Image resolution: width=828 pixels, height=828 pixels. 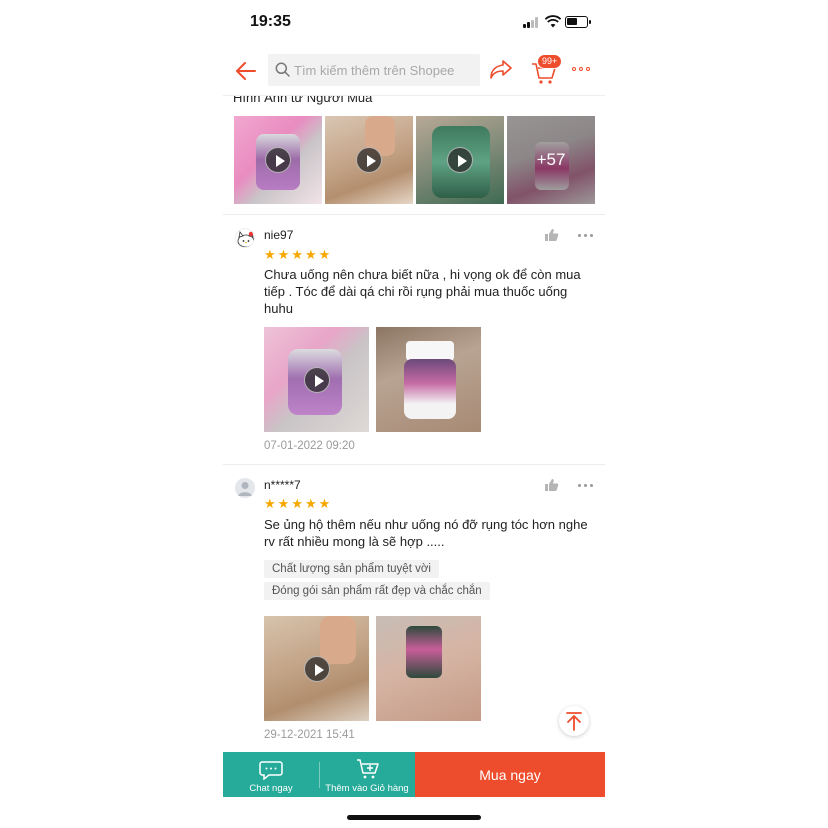 I want to click on review-tag: Đóng gói sản phẩm rất đẹp và chắc chắn, so click(x=377, y=591).